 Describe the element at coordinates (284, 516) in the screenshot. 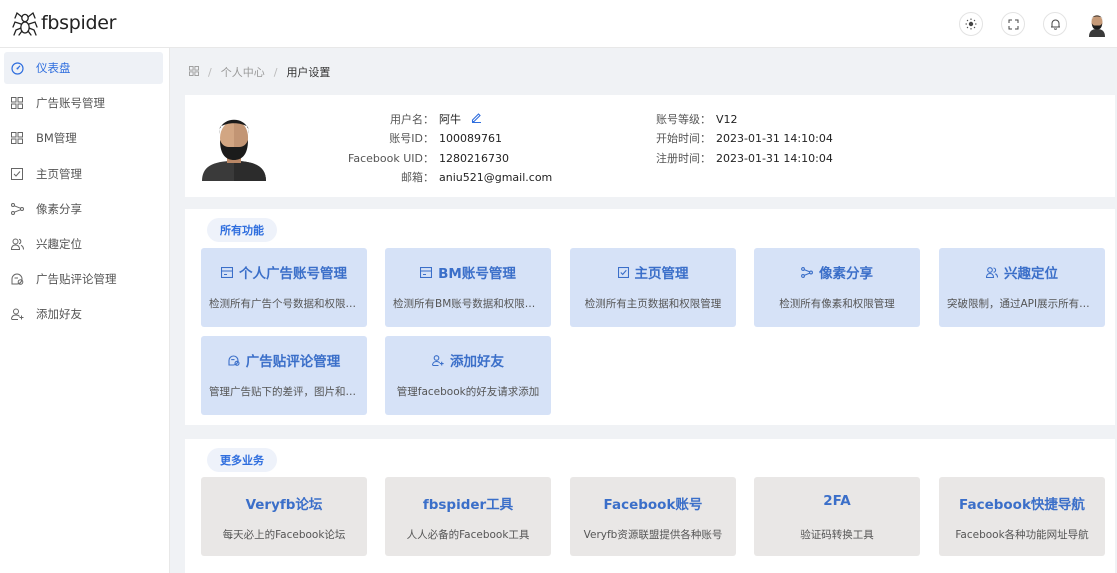

I see `more-tile-veryfb-forum: Veryfb论坛 每天必上的Facebook论坛` at that location.